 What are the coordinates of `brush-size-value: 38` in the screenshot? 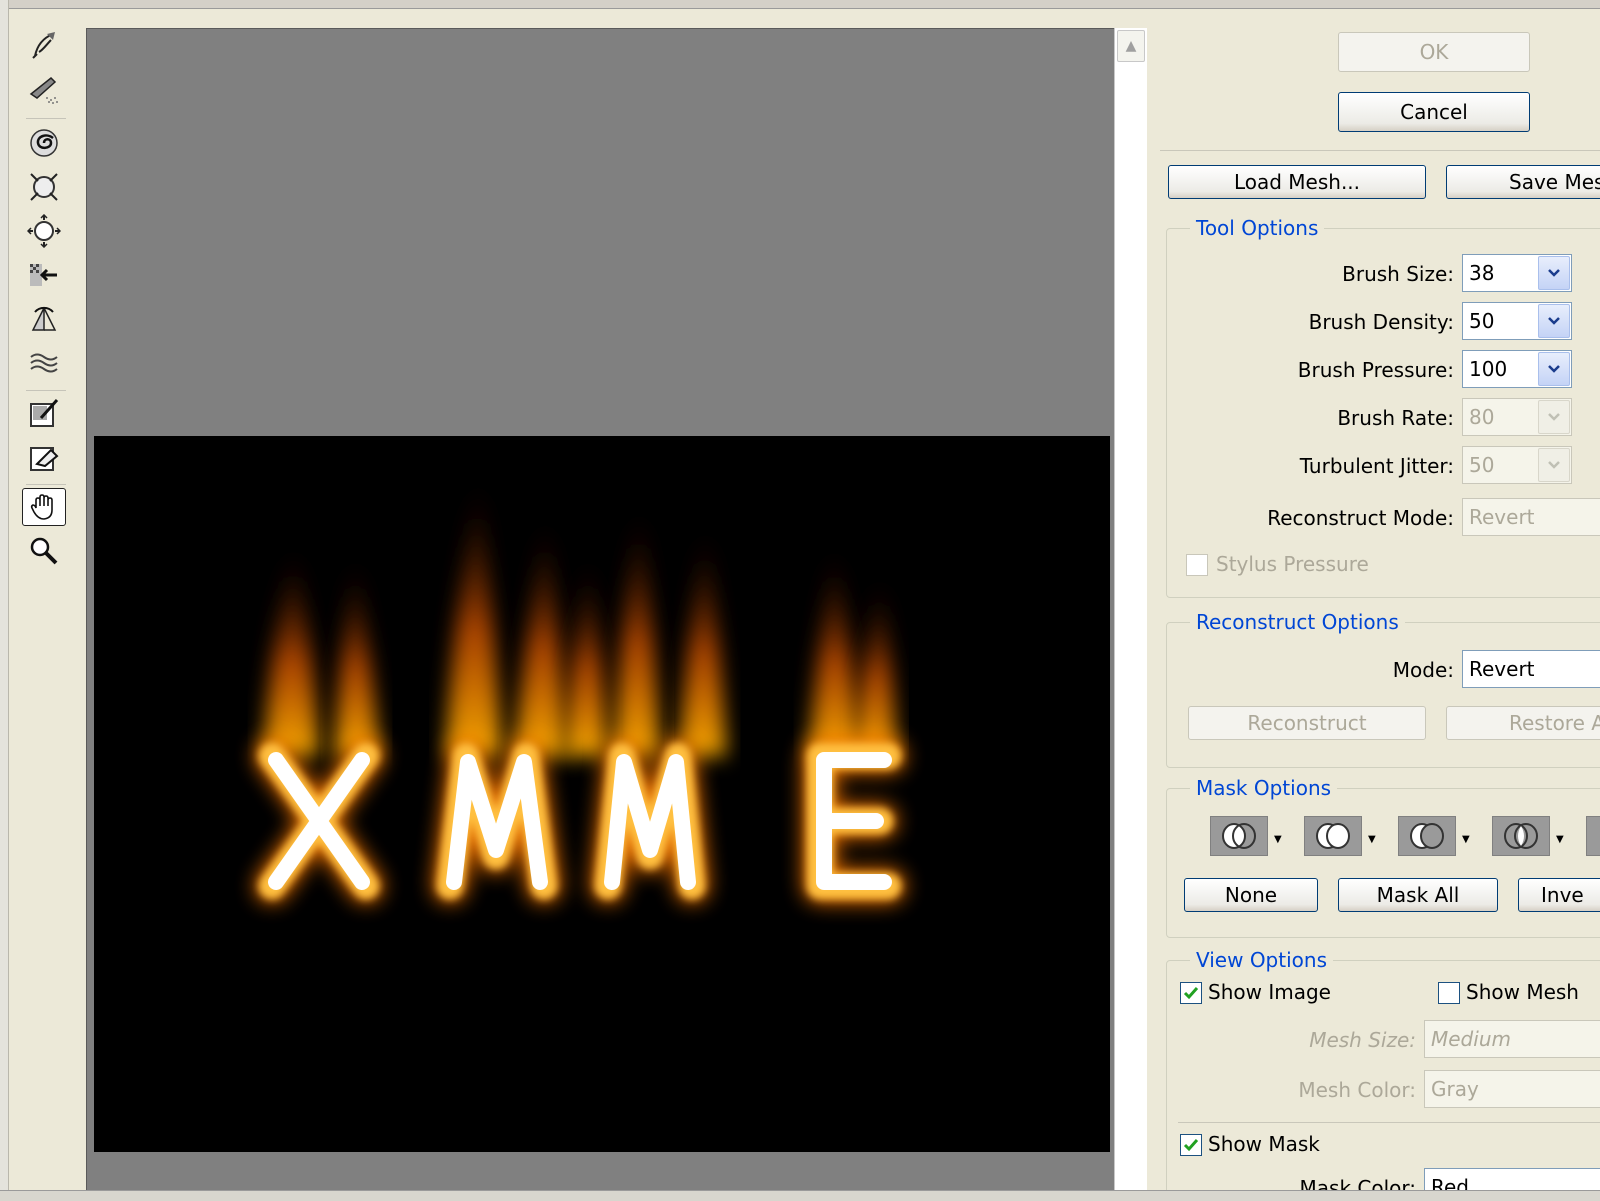 It's located at (1482, 273).